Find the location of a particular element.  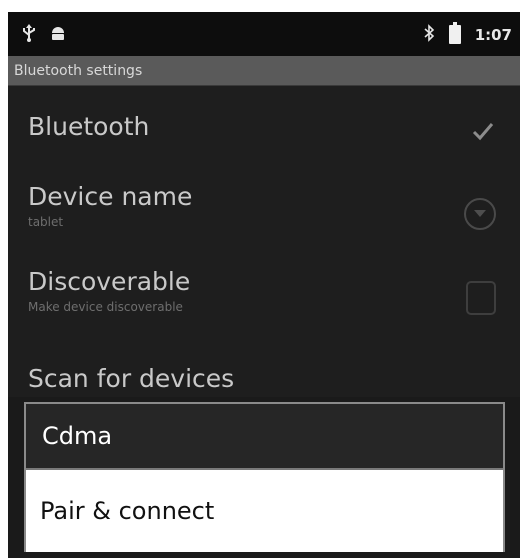

battery-icon is located at coordinates (454, 35).